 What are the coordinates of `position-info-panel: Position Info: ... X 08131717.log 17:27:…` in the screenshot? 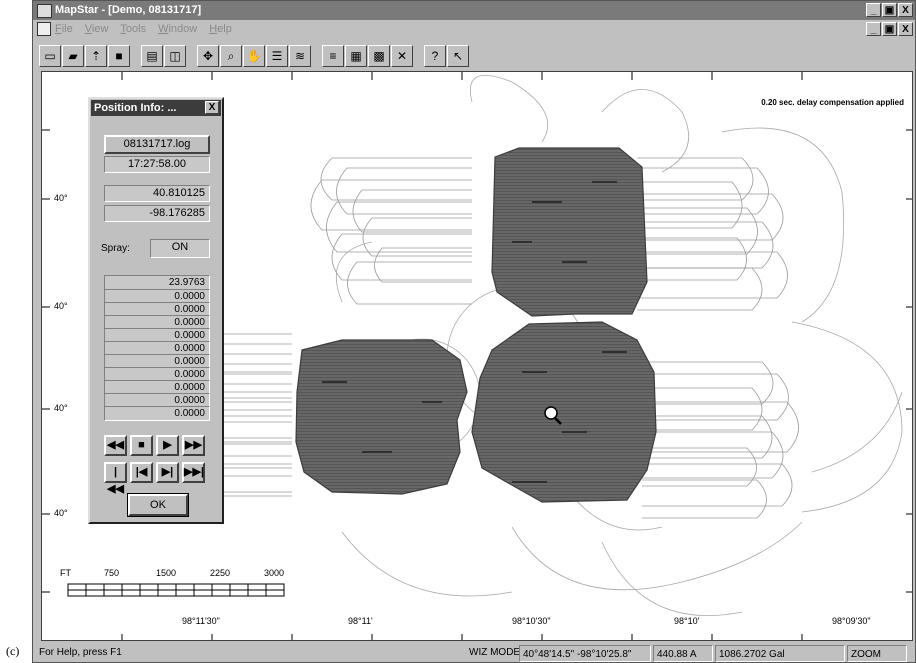 It's located at (156, 310).